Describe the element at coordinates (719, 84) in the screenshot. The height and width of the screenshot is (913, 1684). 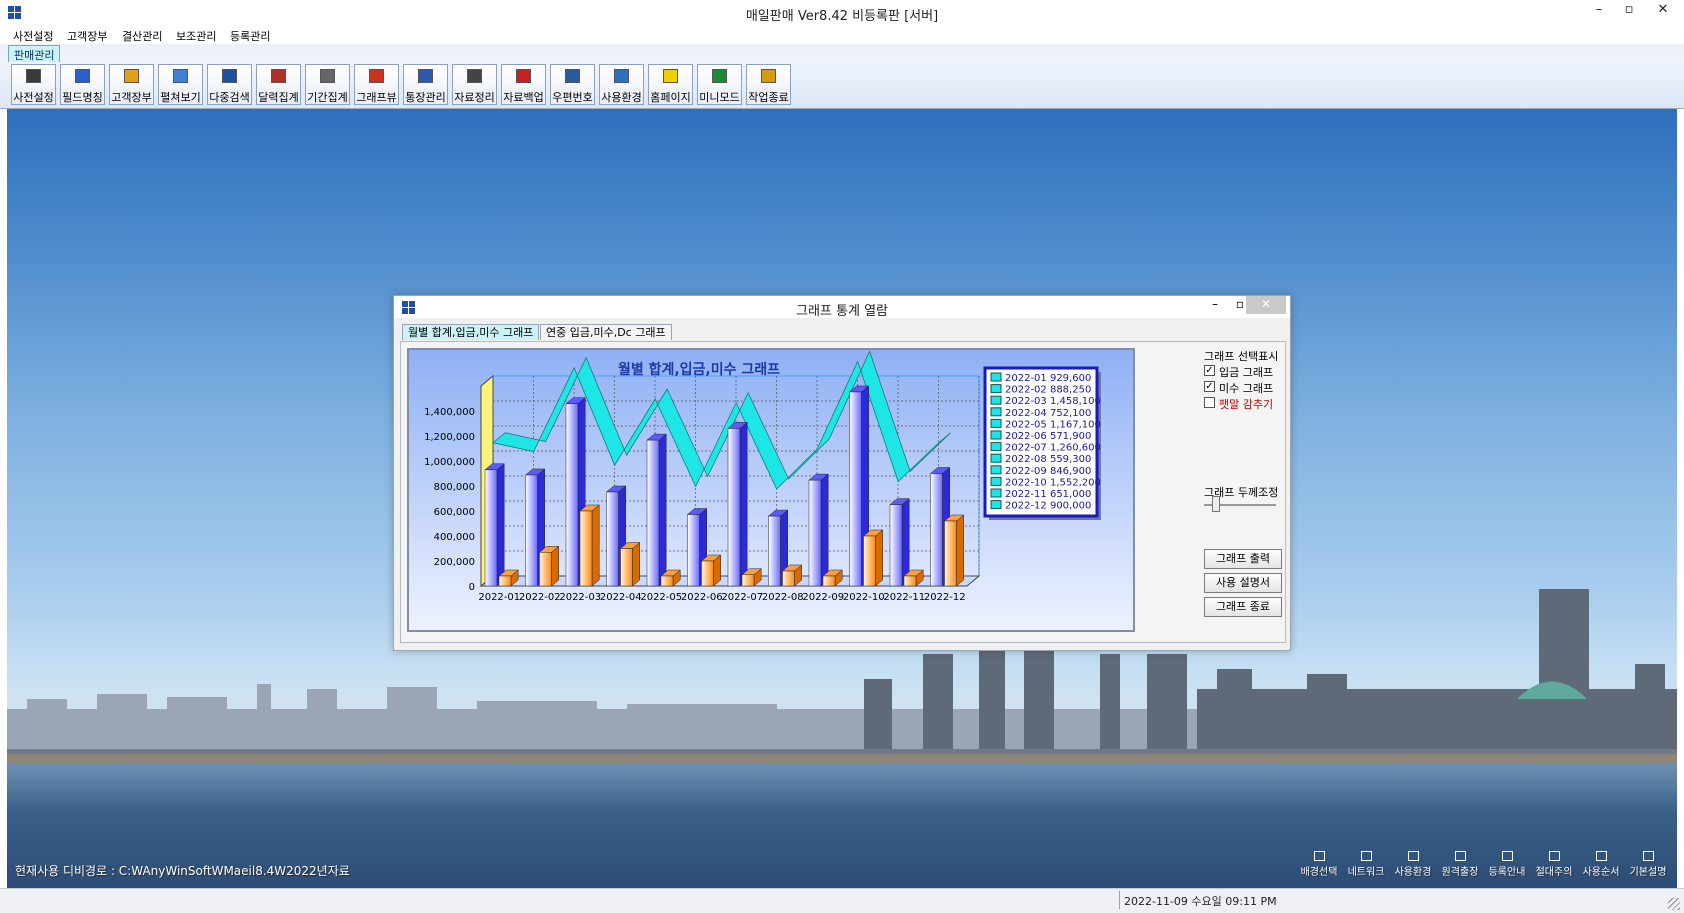
I see `toolbar-button-14: 미니모드` at that location.